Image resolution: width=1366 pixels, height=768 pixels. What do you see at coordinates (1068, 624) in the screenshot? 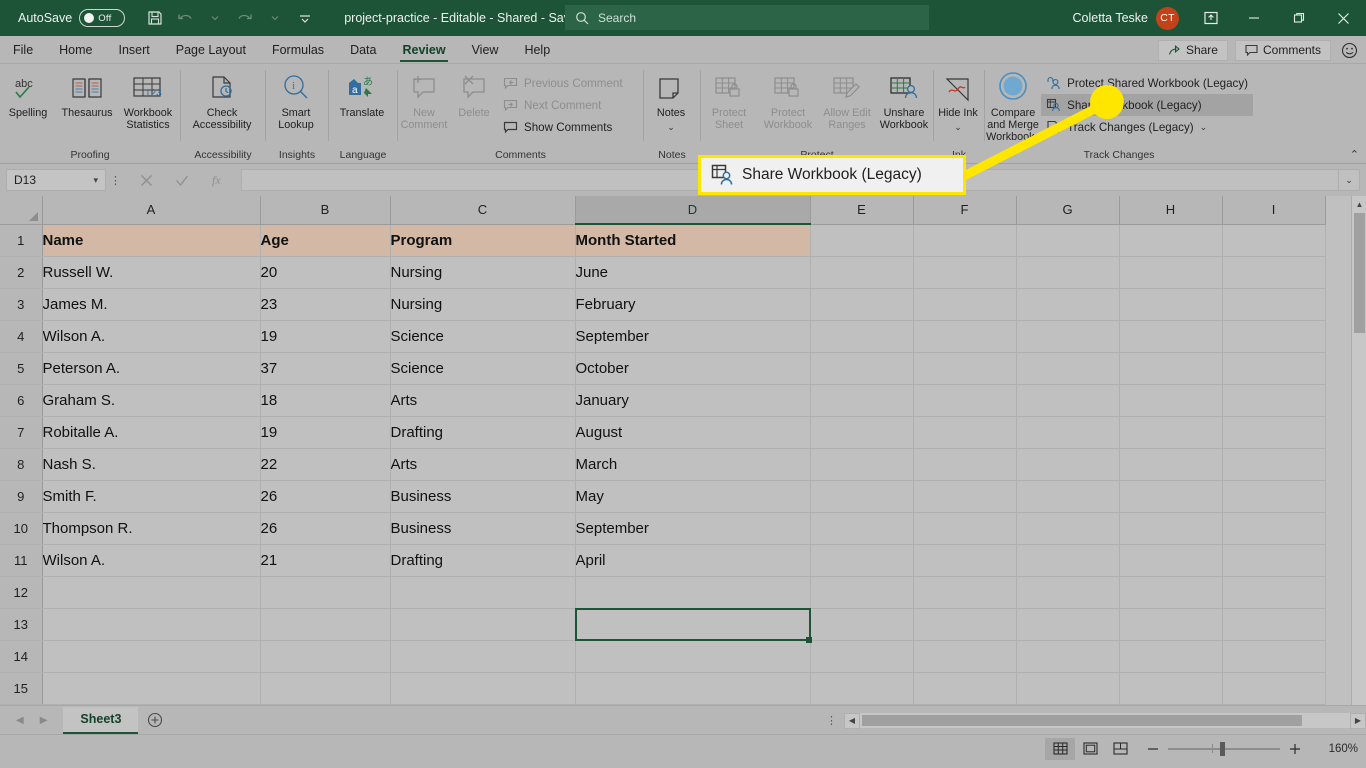
I see `cell-g13` at bounding box center [1068, 624].